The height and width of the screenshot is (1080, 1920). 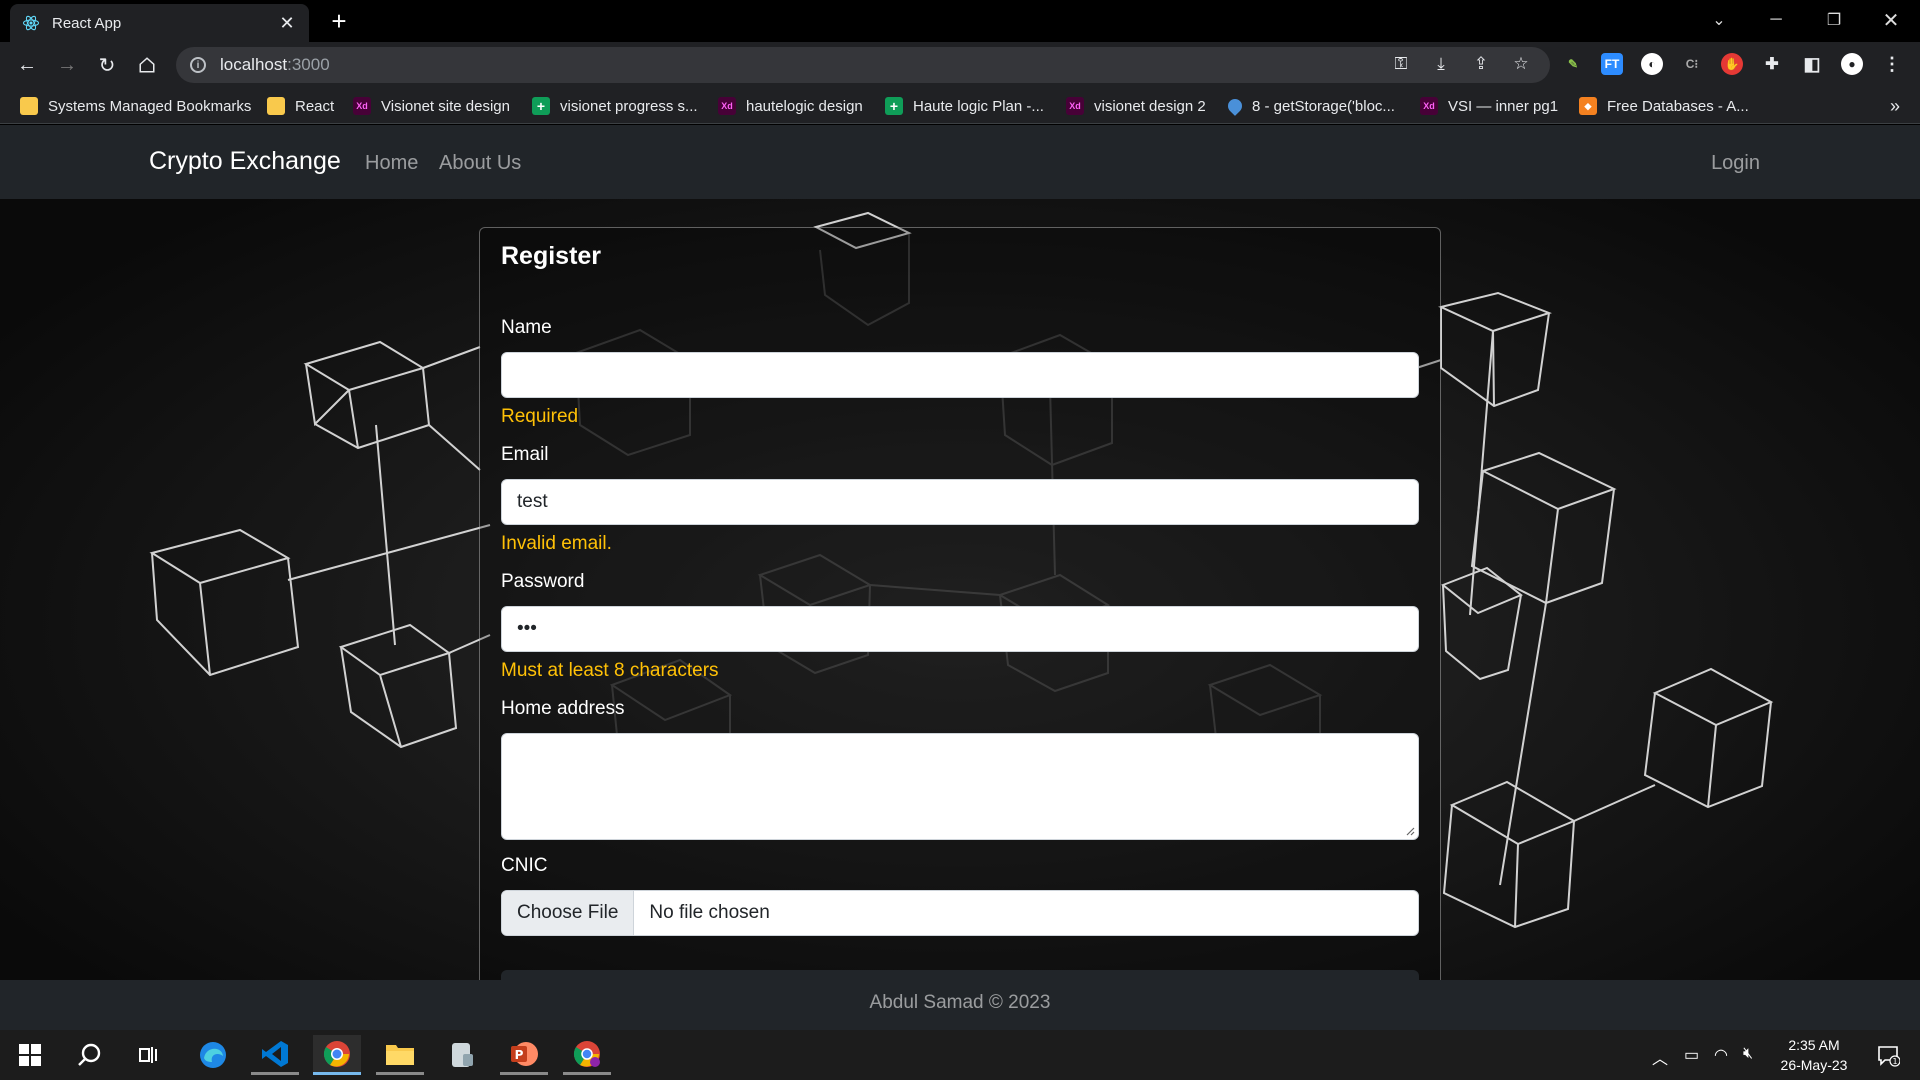 I want to click on powerpoint-icon: P, so click(x=524, y=1055).